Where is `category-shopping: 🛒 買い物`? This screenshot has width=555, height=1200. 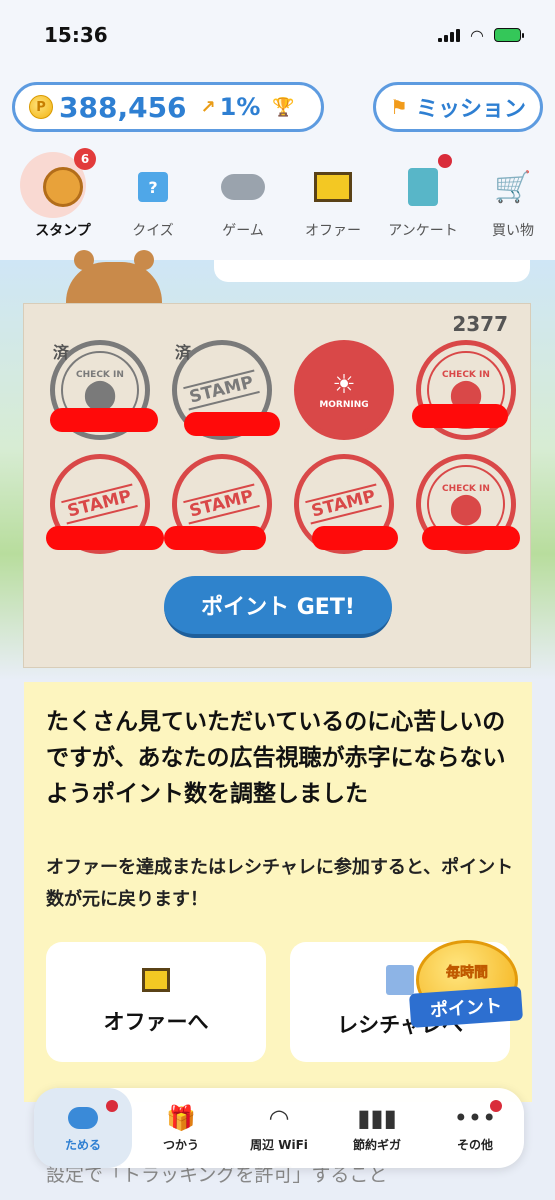 category-shopping: 🛒 買い物 is located at coordinates (511, 201).